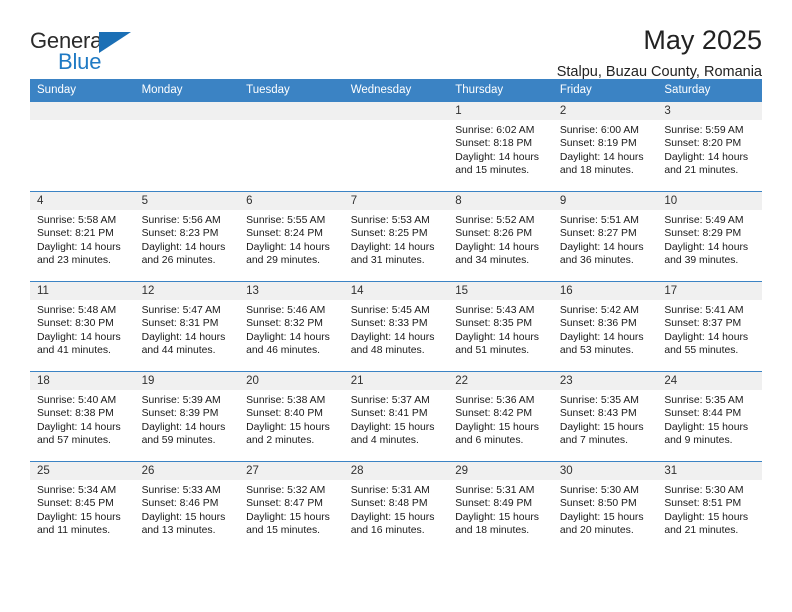 The height and width of the screenshot is (612, 792). Describe the element at coordinates (596, 261) in the screenshot. I see `daylight-line-cont: and 36 minutes.` at that location.